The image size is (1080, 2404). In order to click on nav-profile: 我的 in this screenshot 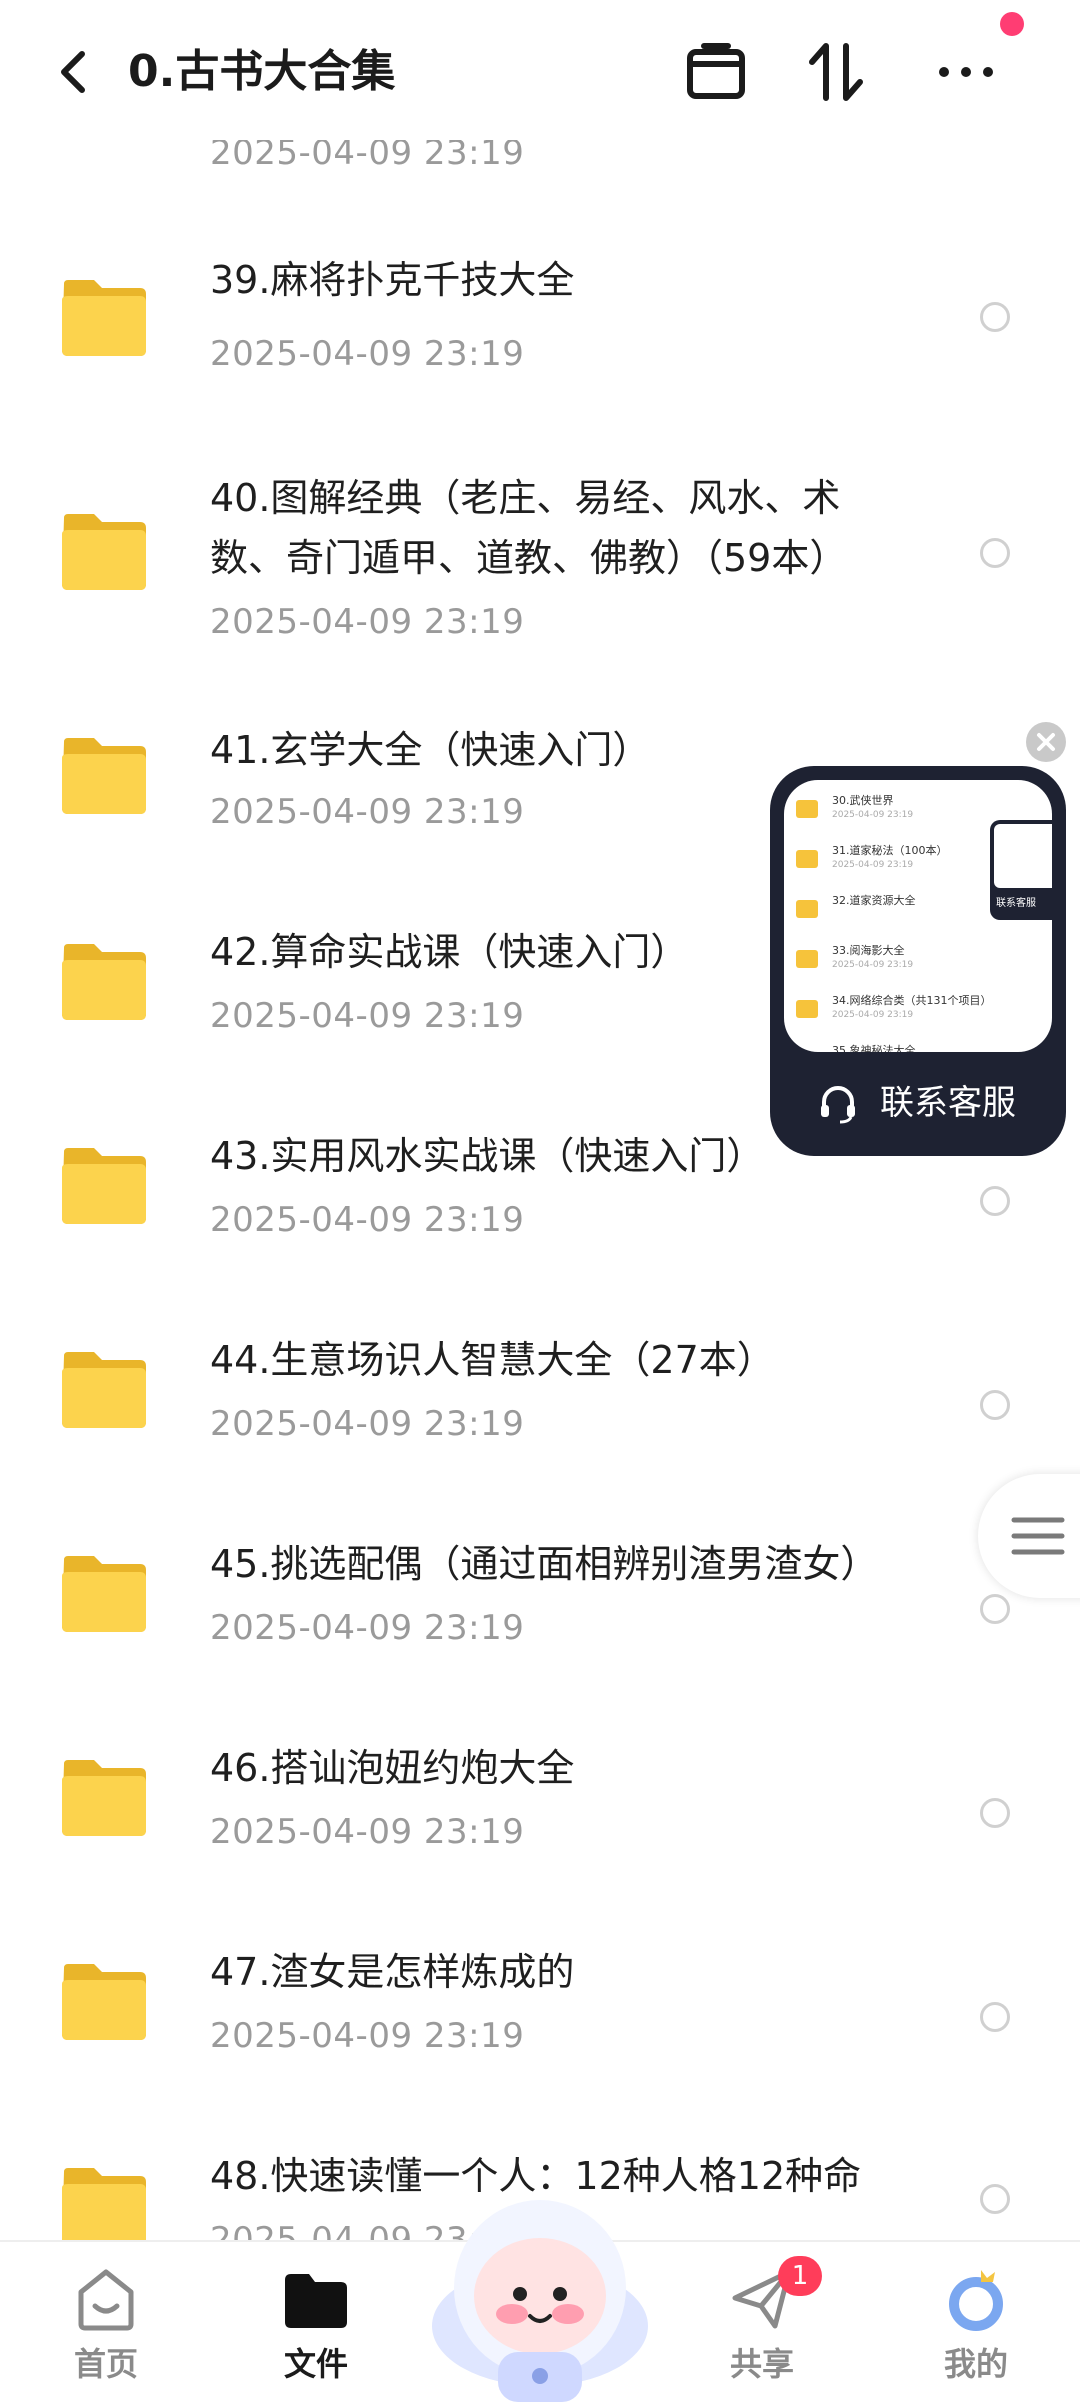, I will do `click(976, 2323)`.